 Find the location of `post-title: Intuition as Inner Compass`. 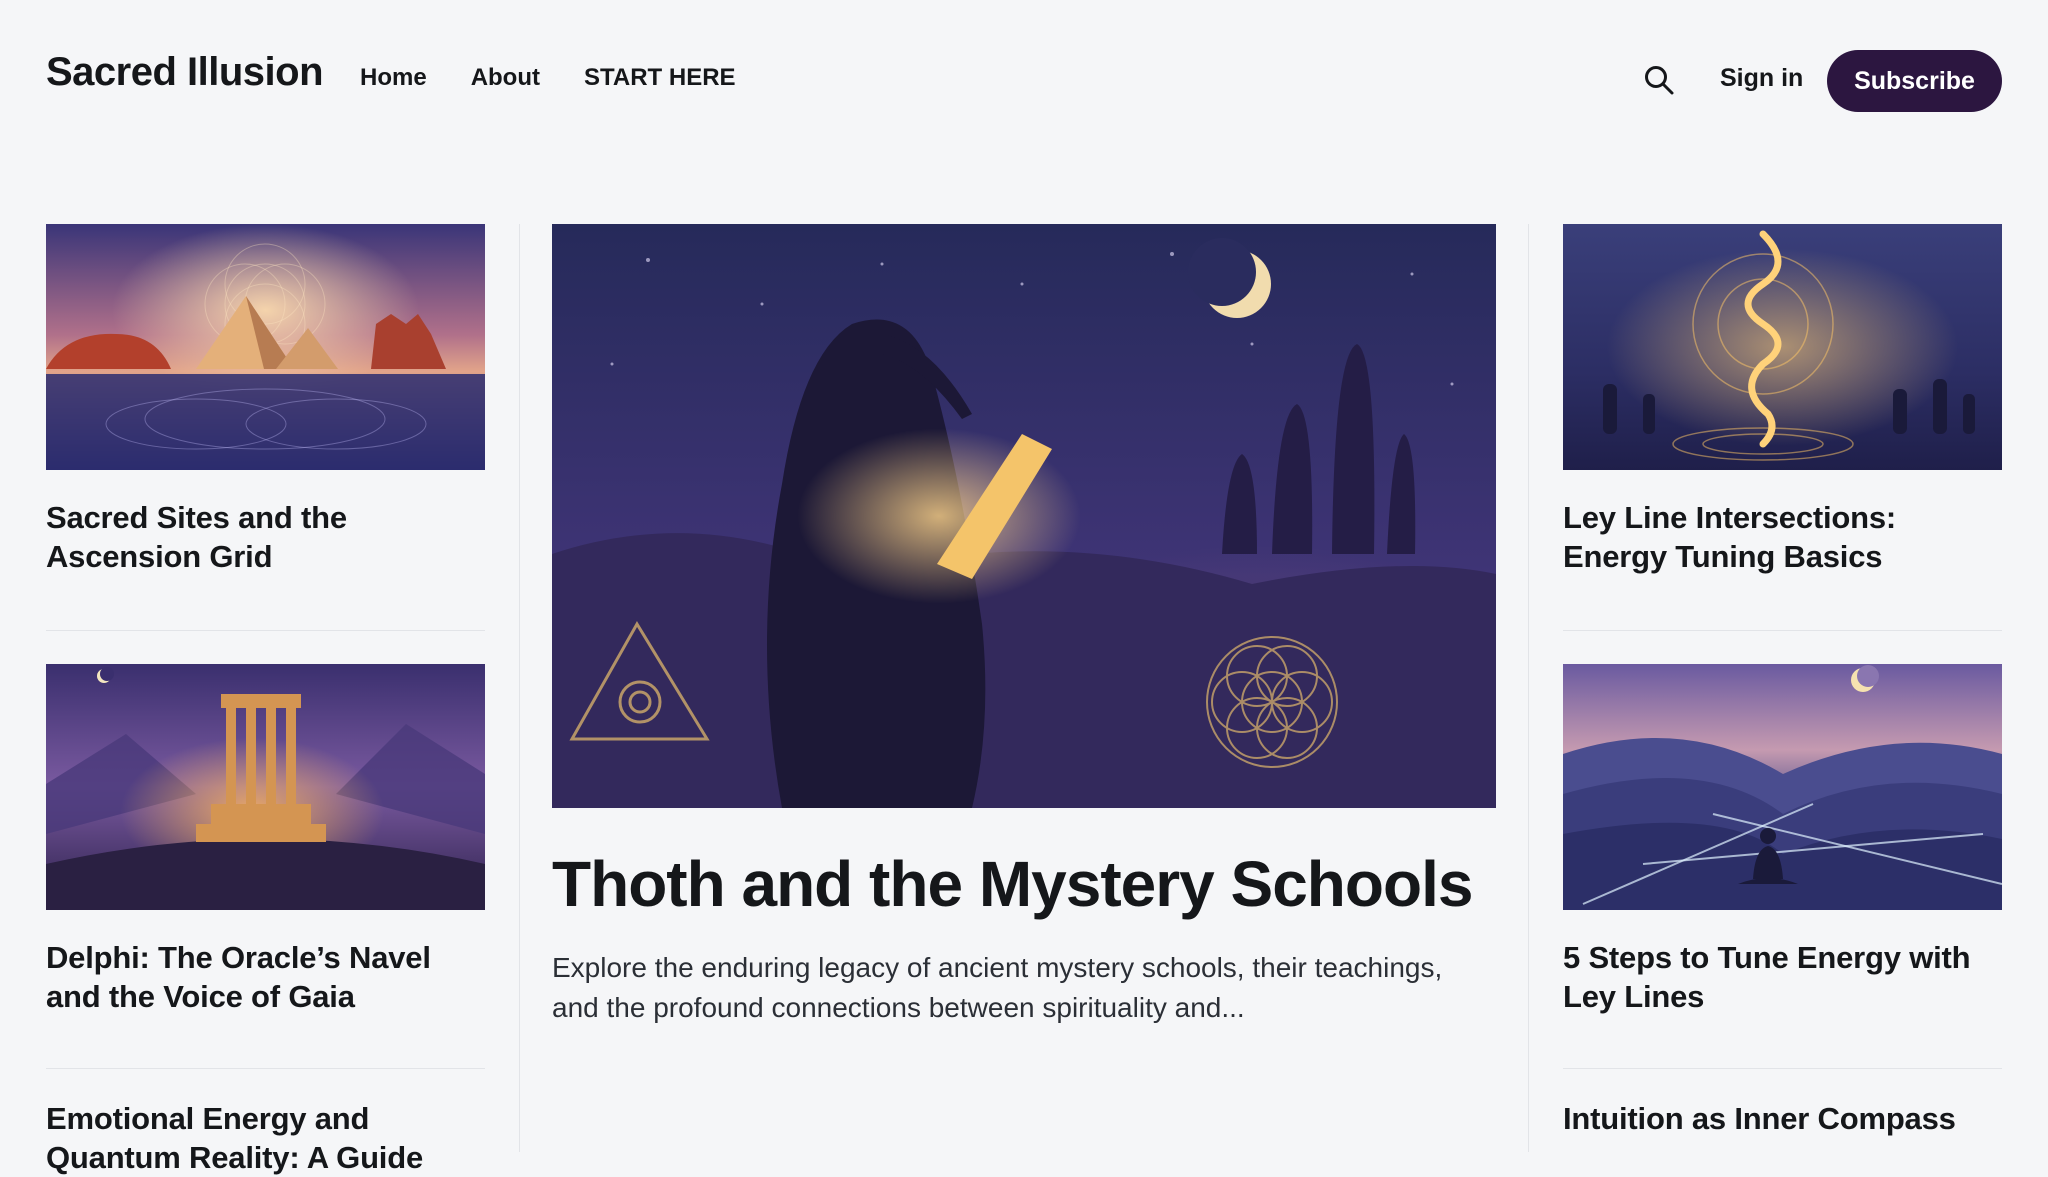

post-title: Intuition as Inner Compass is located at coordinates (1783, 1118).